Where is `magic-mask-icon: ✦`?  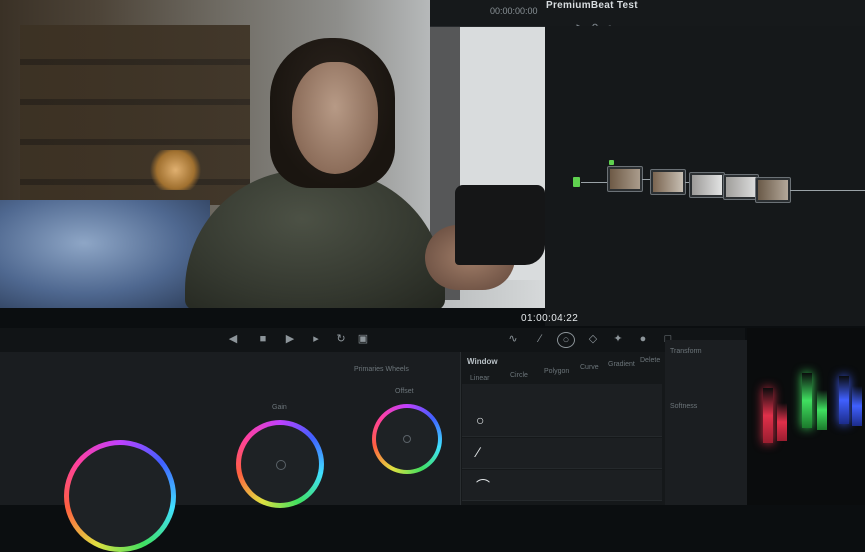 magic-mask-icon: ✦ is located at coordinates (618, 339).